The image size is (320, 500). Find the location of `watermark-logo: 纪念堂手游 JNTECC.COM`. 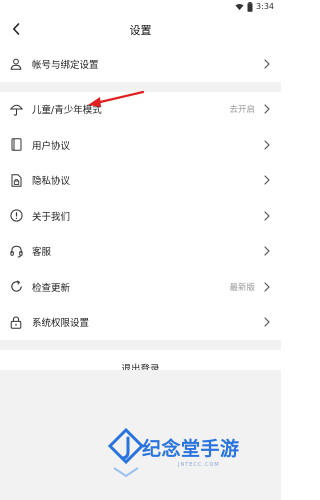

watermark-logo: 纪念堂手游 JNTECC.COM is located at coordinates (193, 454).